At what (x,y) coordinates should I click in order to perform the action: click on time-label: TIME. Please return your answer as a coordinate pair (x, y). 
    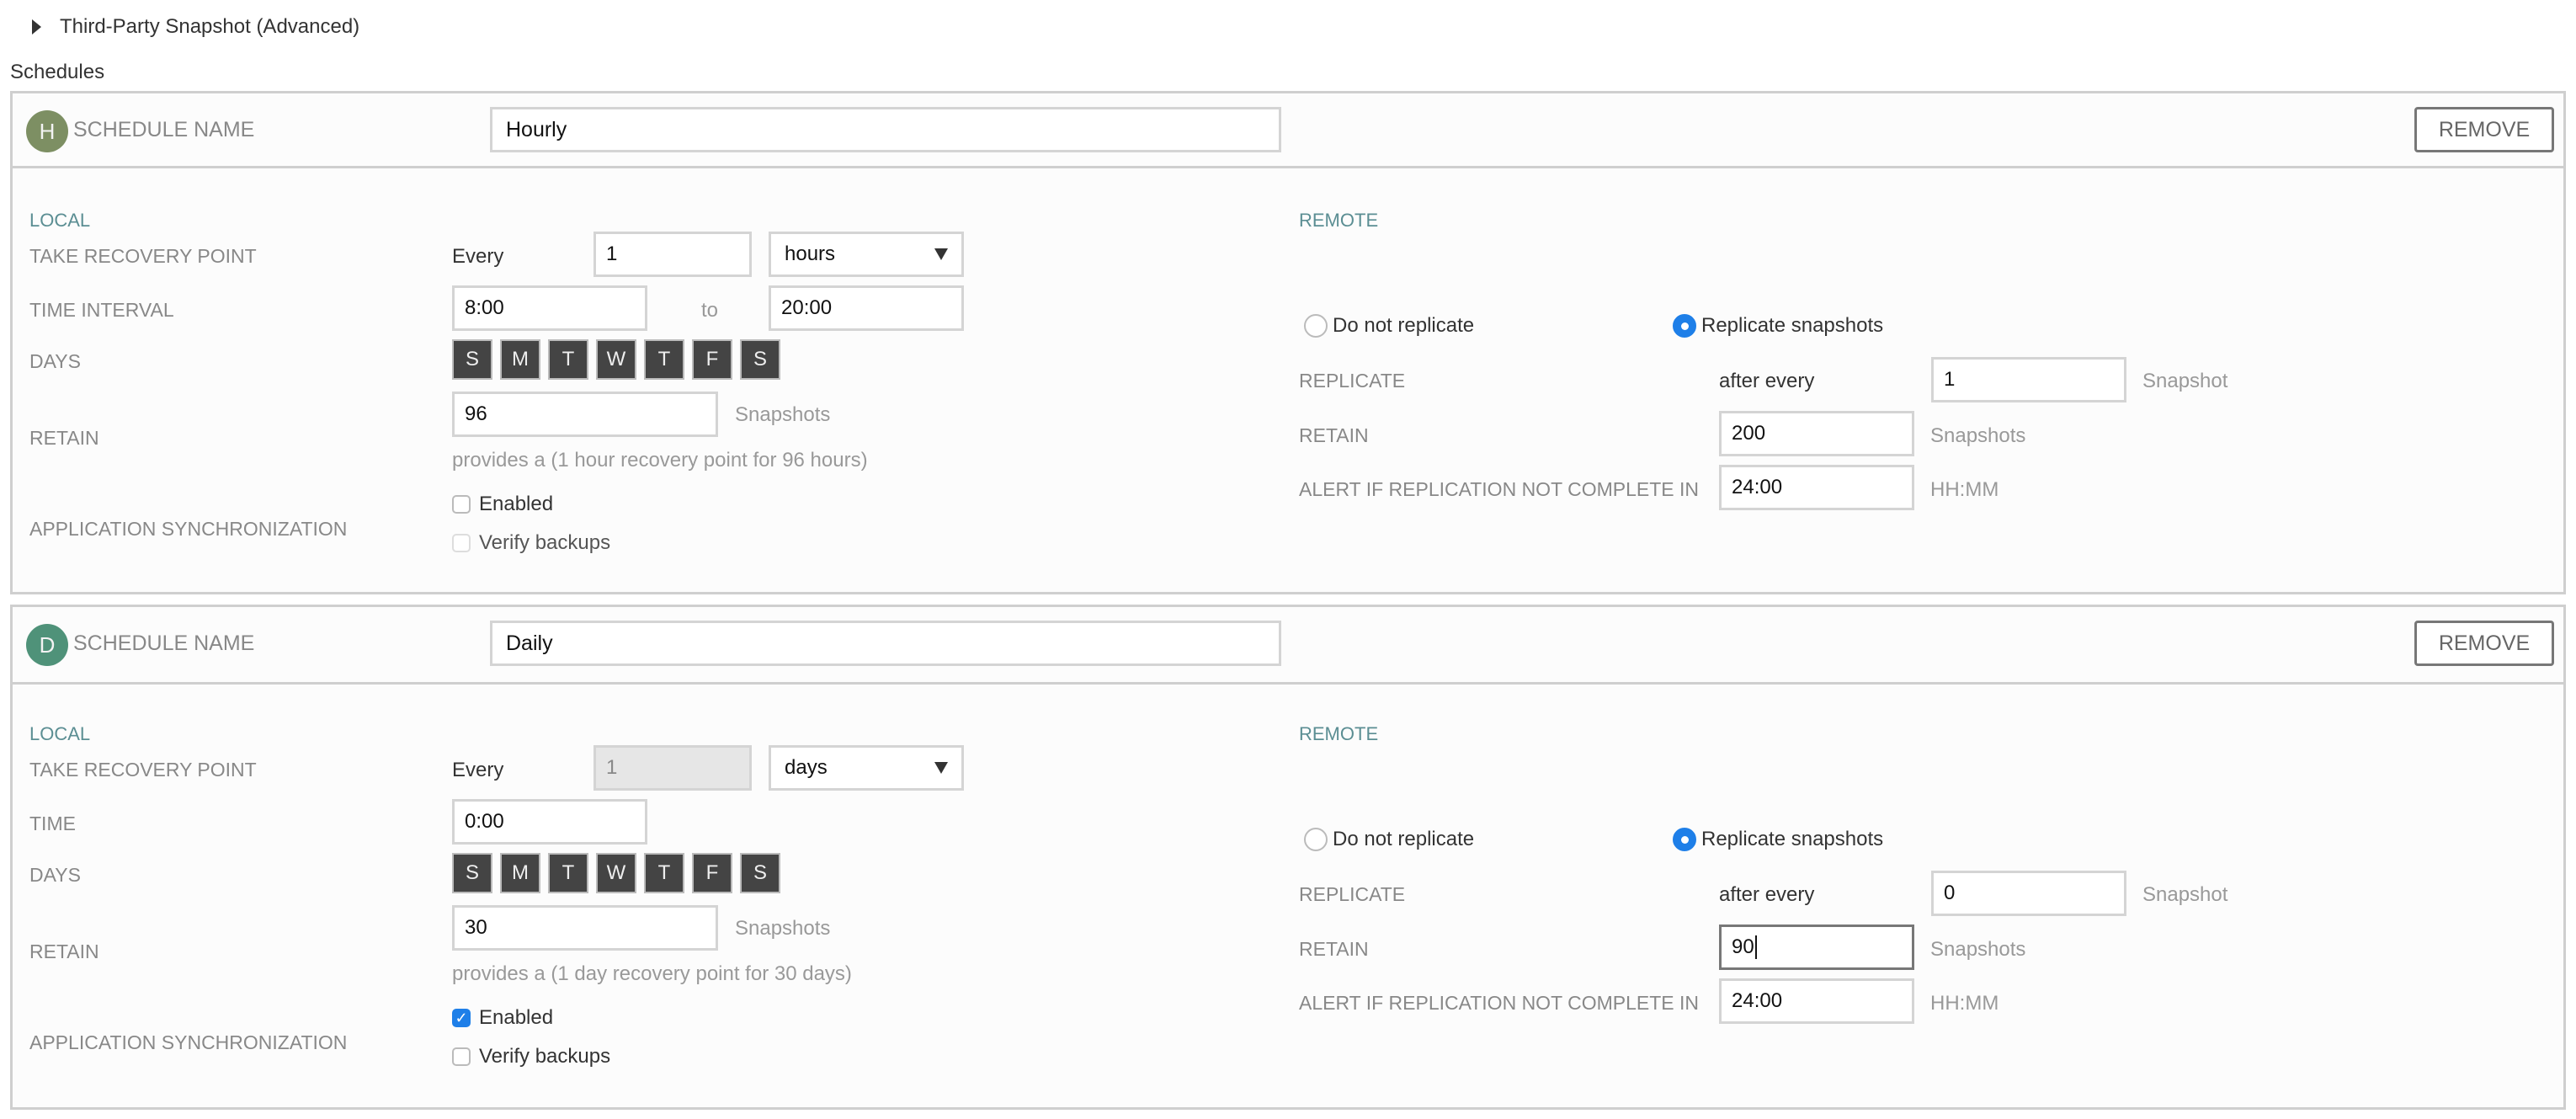
    Looking at the image, I should click on (53, 823).